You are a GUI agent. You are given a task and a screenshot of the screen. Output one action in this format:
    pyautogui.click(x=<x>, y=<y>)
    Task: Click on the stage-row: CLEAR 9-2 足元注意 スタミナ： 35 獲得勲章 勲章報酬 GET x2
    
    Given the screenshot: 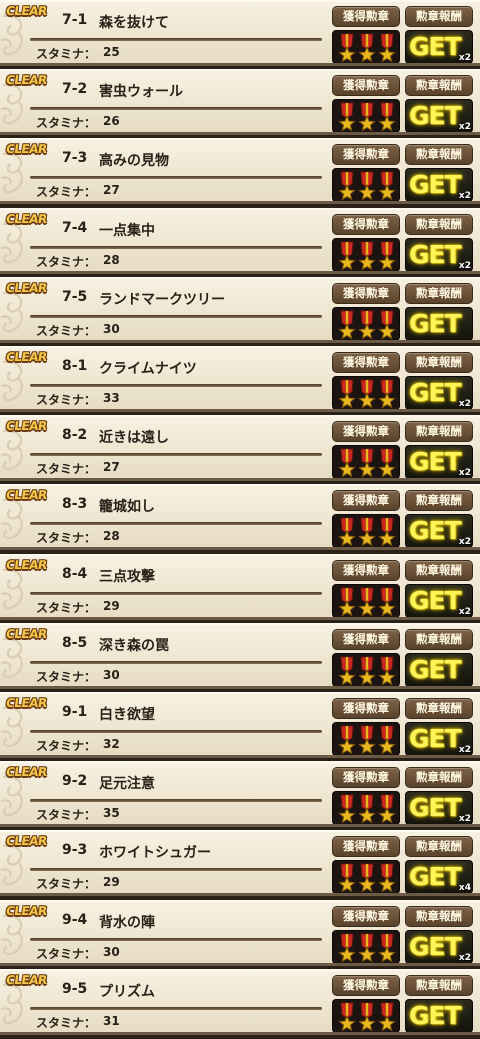 What is the action you would take?
    pyautogui.click(x=240, y=794)
    